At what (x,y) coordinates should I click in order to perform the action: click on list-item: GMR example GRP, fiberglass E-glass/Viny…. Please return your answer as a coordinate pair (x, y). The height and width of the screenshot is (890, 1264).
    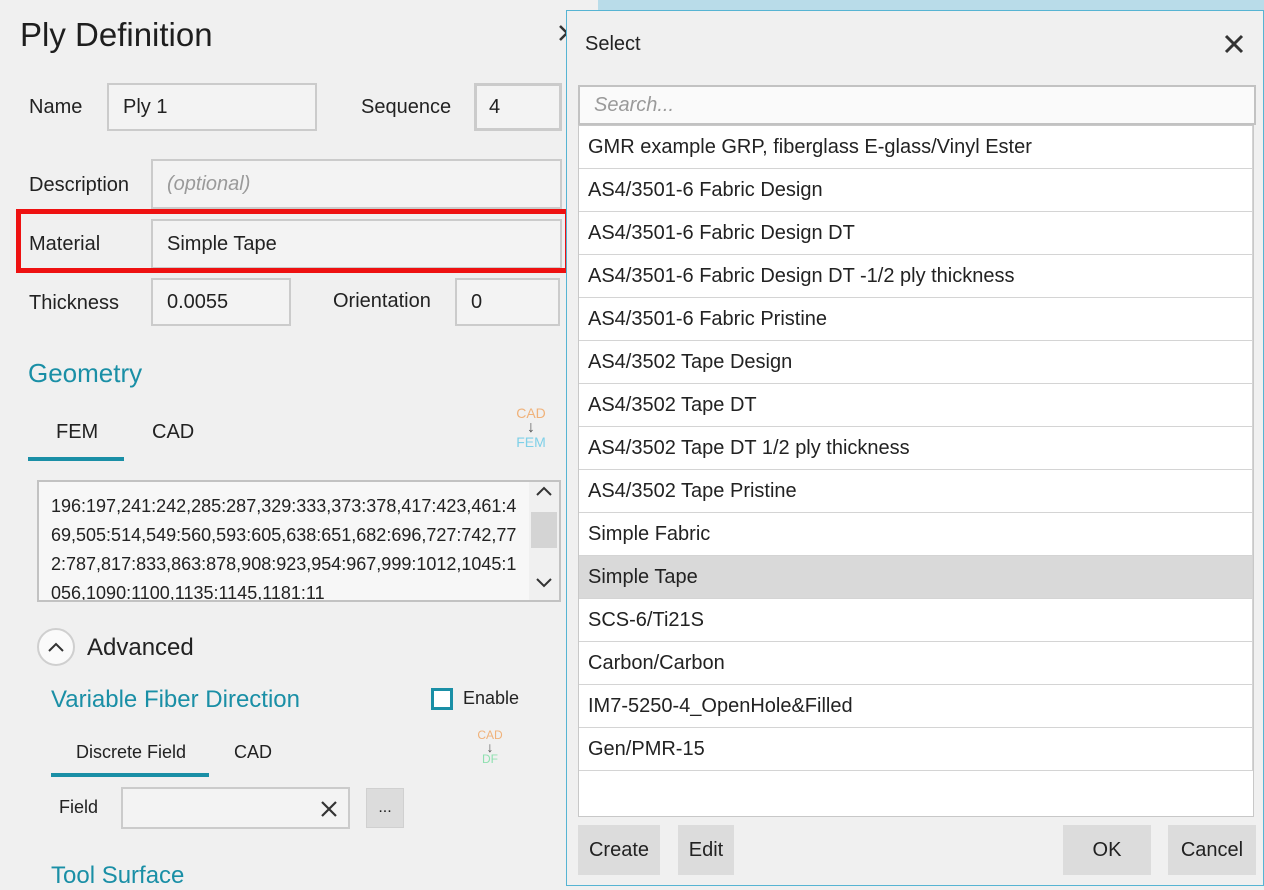
    Looking at the image, I should click on (916, 147).